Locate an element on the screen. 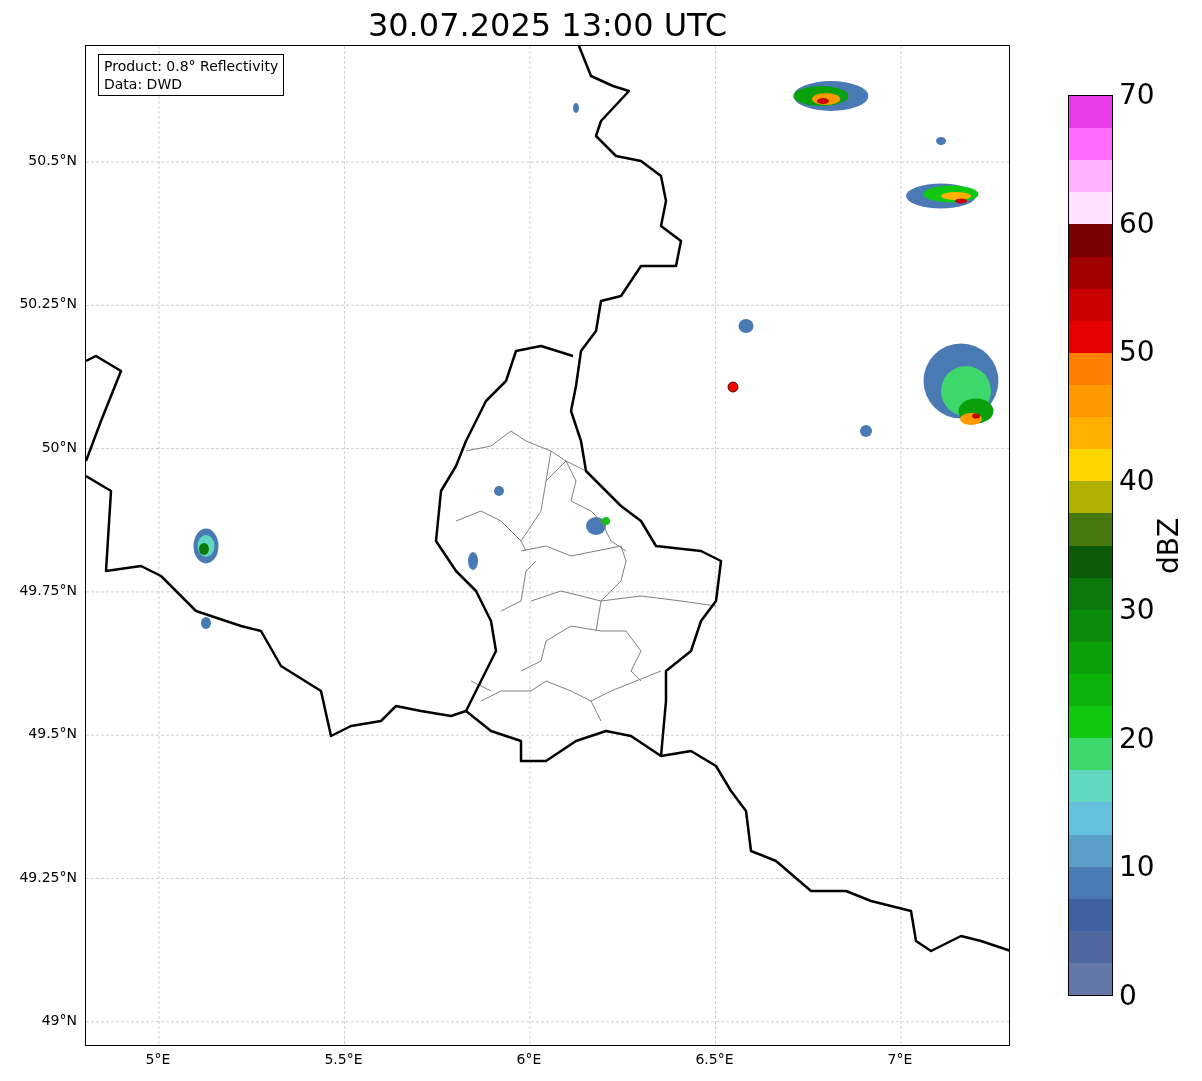  x-tick-label: 5.5°E is located at coordinates (343, 1059).